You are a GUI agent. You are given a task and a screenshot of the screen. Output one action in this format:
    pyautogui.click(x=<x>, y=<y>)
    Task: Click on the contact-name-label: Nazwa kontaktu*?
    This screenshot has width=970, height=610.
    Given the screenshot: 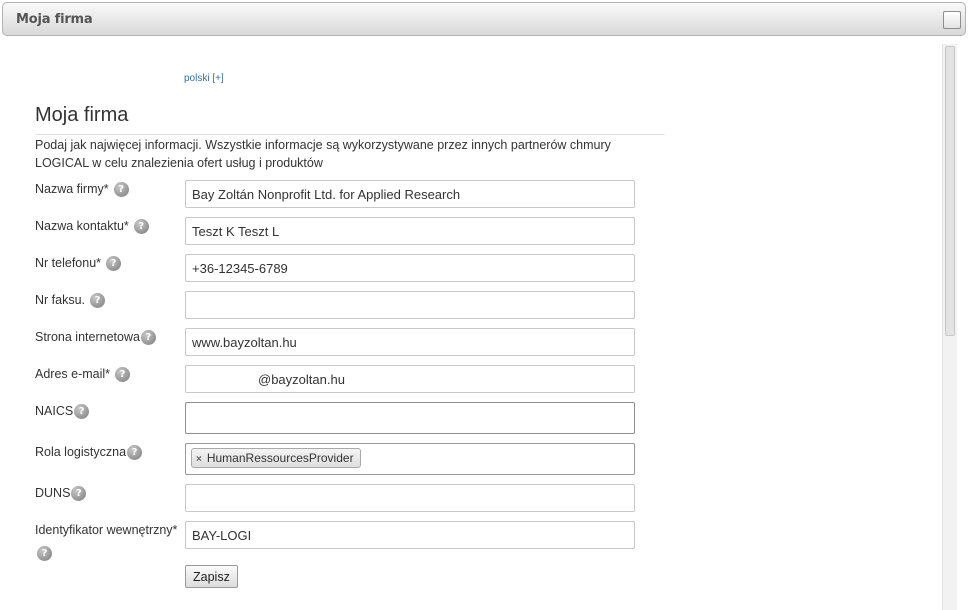 What is the action you would take?
    pyautogui.click(x=92, y=227)
    